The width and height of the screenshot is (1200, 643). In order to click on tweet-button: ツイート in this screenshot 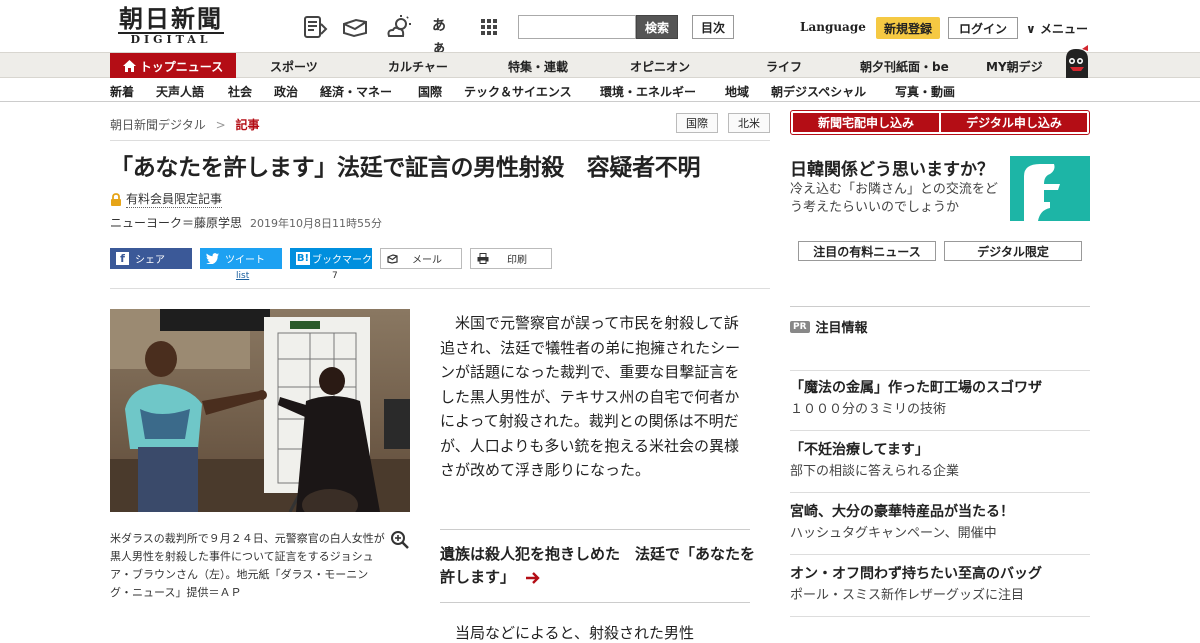, I will do `click(241, 258)`.